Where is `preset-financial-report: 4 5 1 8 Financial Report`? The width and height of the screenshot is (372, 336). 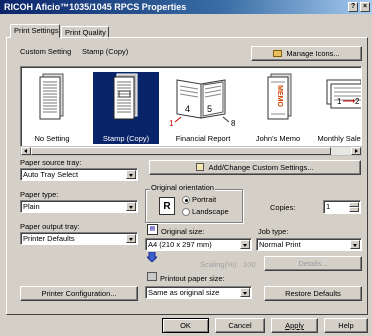 preset-financial-report: 4 5 1 8 Financial Report is located at coordinates (203, 108).